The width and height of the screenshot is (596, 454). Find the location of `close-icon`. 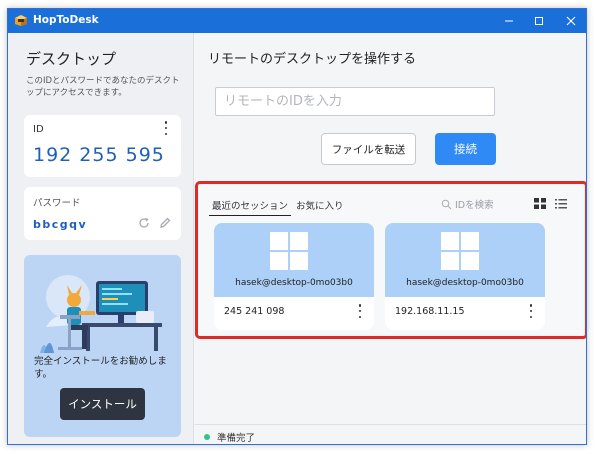

close-icon is located at coordinates (571, 21).